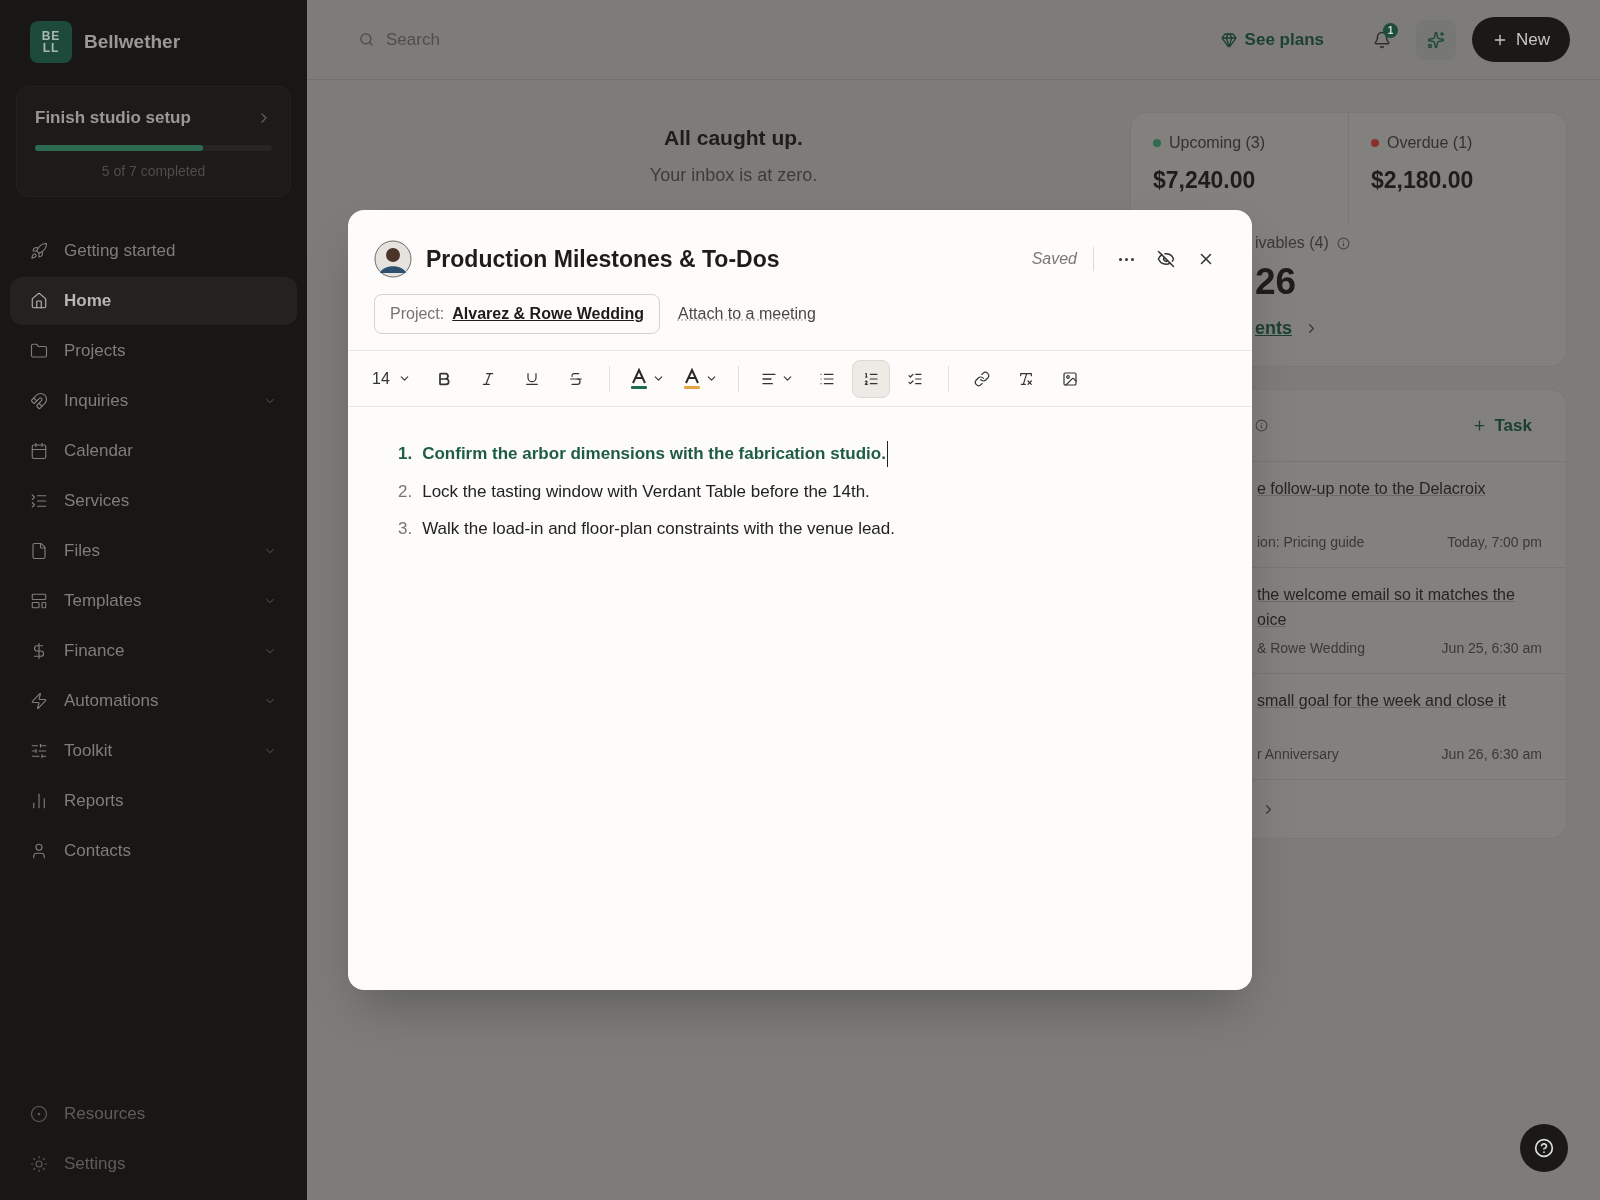 This screenshot has width=1600, height=1200. I want to click on task-due: Today, 7:00 pm, so click(1494, 542).